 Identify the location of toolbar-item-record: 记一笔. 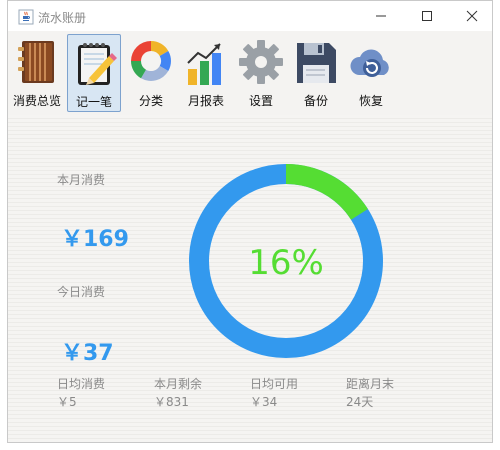
(94, 73).